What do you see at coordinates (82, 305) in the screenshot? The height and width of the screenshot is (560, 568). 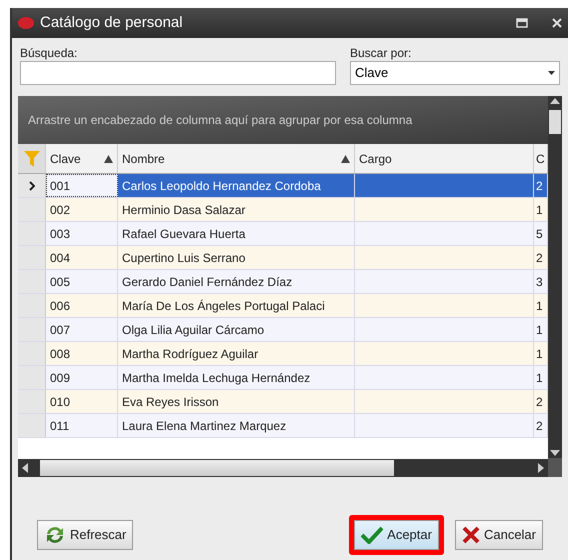 I see `table-cell: 006` at bounding box center [82, 305].